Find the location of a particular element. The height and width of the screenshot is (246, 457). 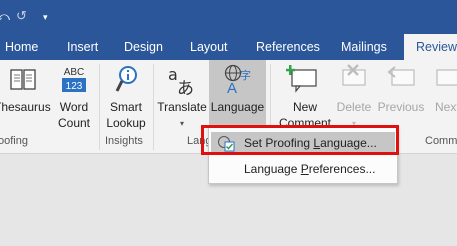

redo-icon: ↺ is located at coordinates (21, 16).